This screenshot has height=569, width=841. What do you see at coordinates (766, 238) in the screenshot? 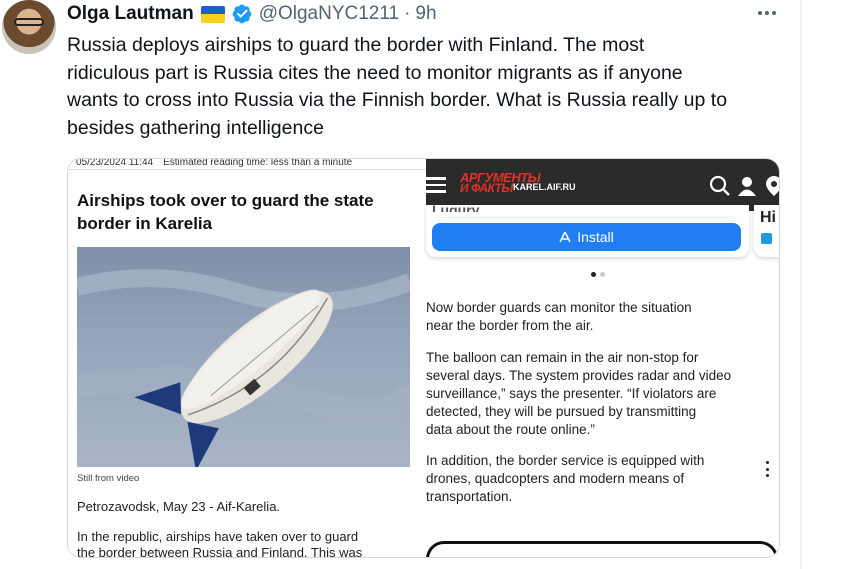
I see `app-icon` at bounding box center [766, 238].